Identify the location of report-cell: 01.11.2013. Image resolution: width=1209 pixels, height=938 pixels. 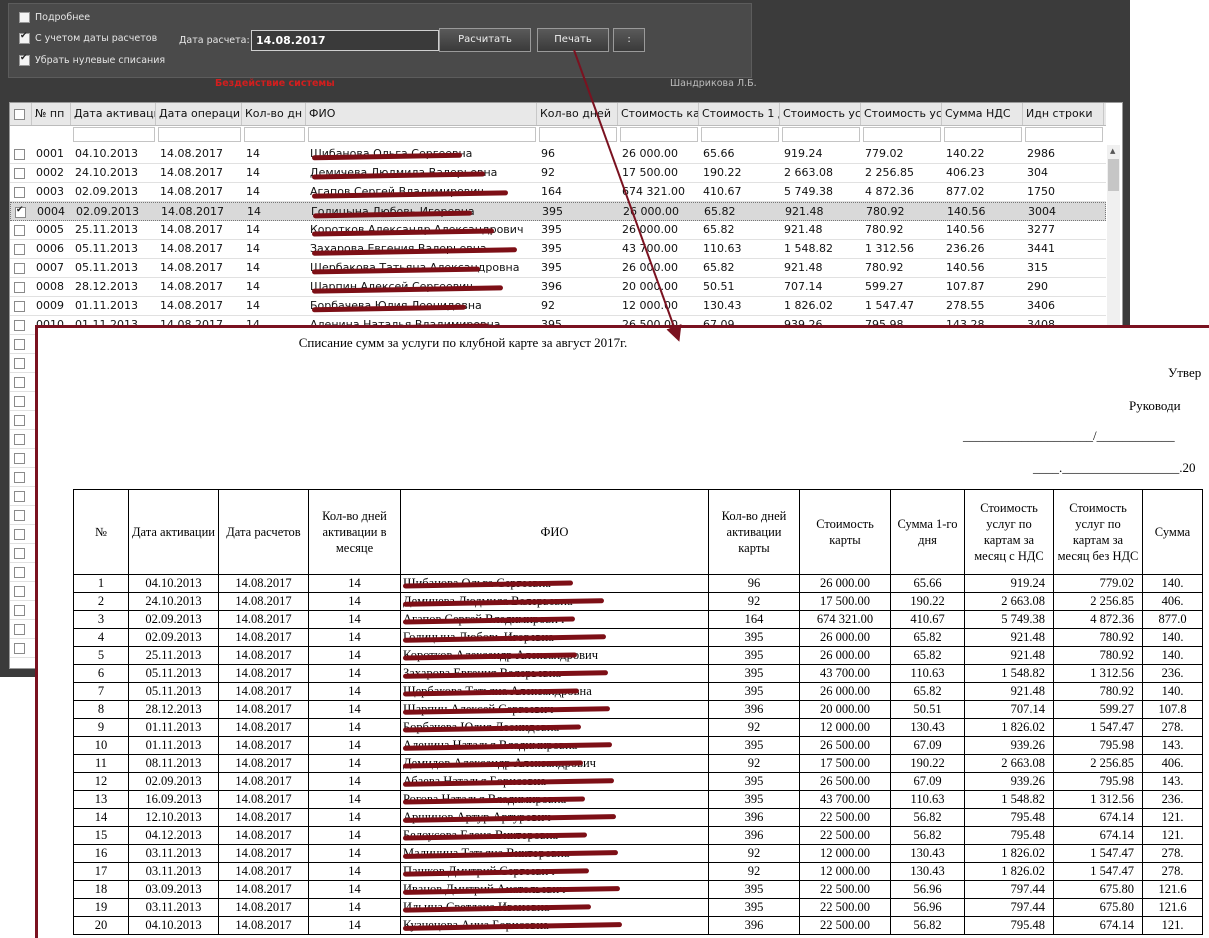
(173, 727).